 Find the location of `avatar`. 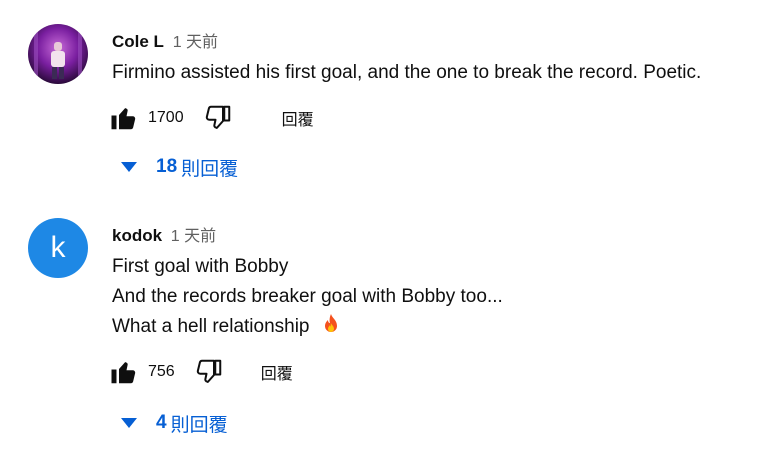

avatar is located at coordinates (58, 54).